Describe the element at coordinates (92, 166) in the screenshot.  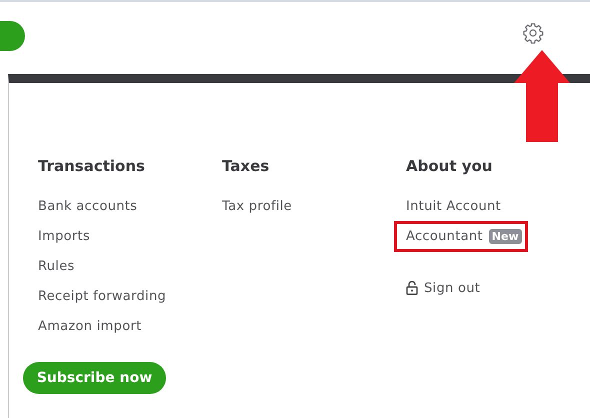
I see `column-heading: Transactions` at that location.